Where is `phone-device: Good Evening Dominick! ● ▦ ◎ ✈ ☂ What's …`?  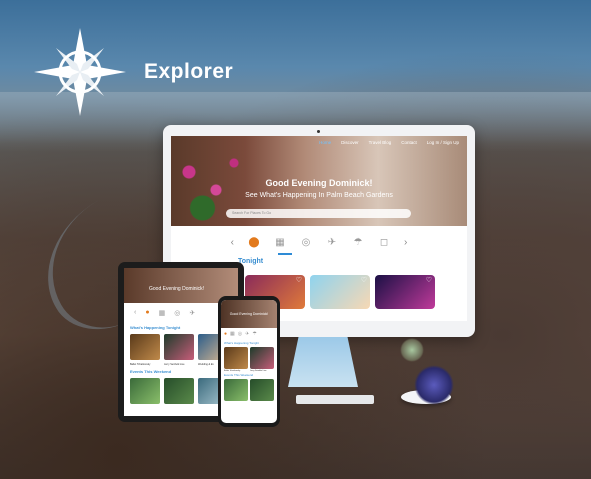 phone-device: Good Evening Dominick! ● ▦ ◎ ✈ ☂ What's … is located at coordinates (249, 361).